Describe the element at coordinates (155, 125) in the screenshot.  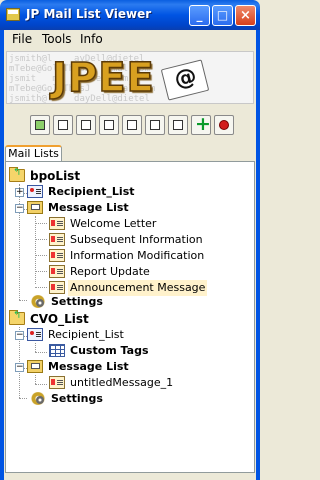
I see `delete-button` at that location.